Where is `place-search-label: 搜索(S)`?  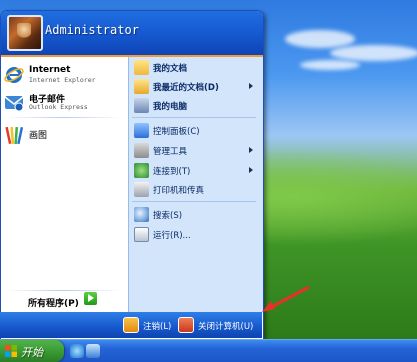
place-search-label: 搜索(S) is located at coordinates (168, 216).